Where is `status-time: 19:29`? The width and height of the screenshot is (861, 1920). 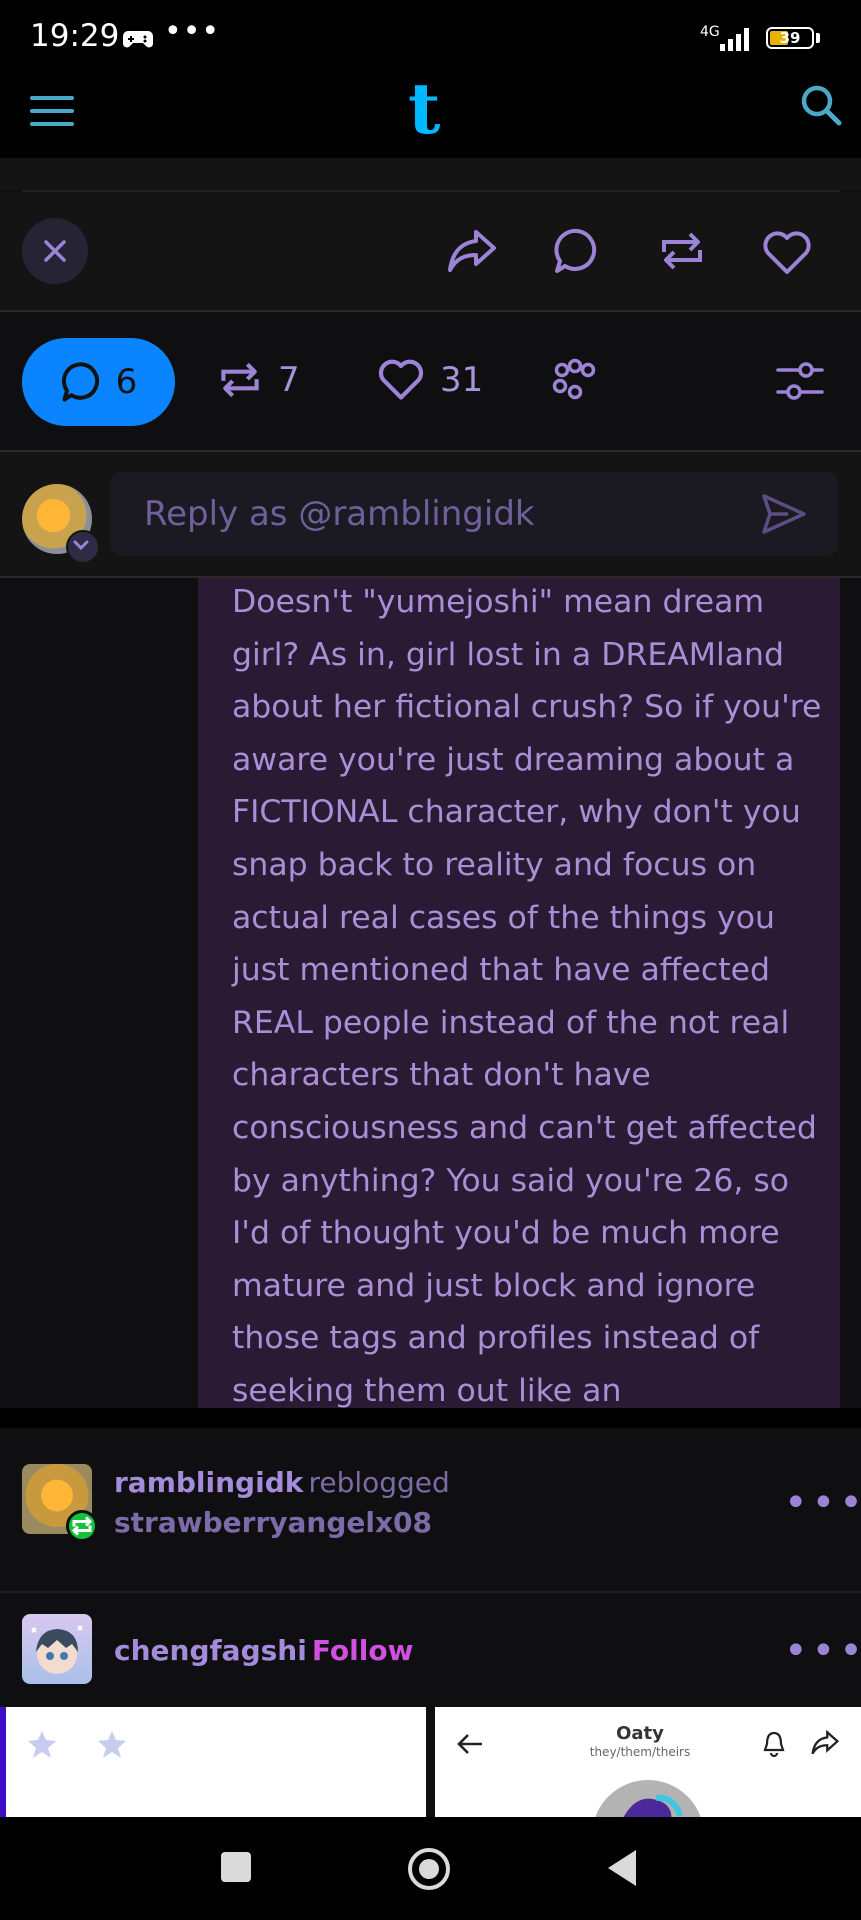 status-time: 19:29 is located at coordinates (75, 36).